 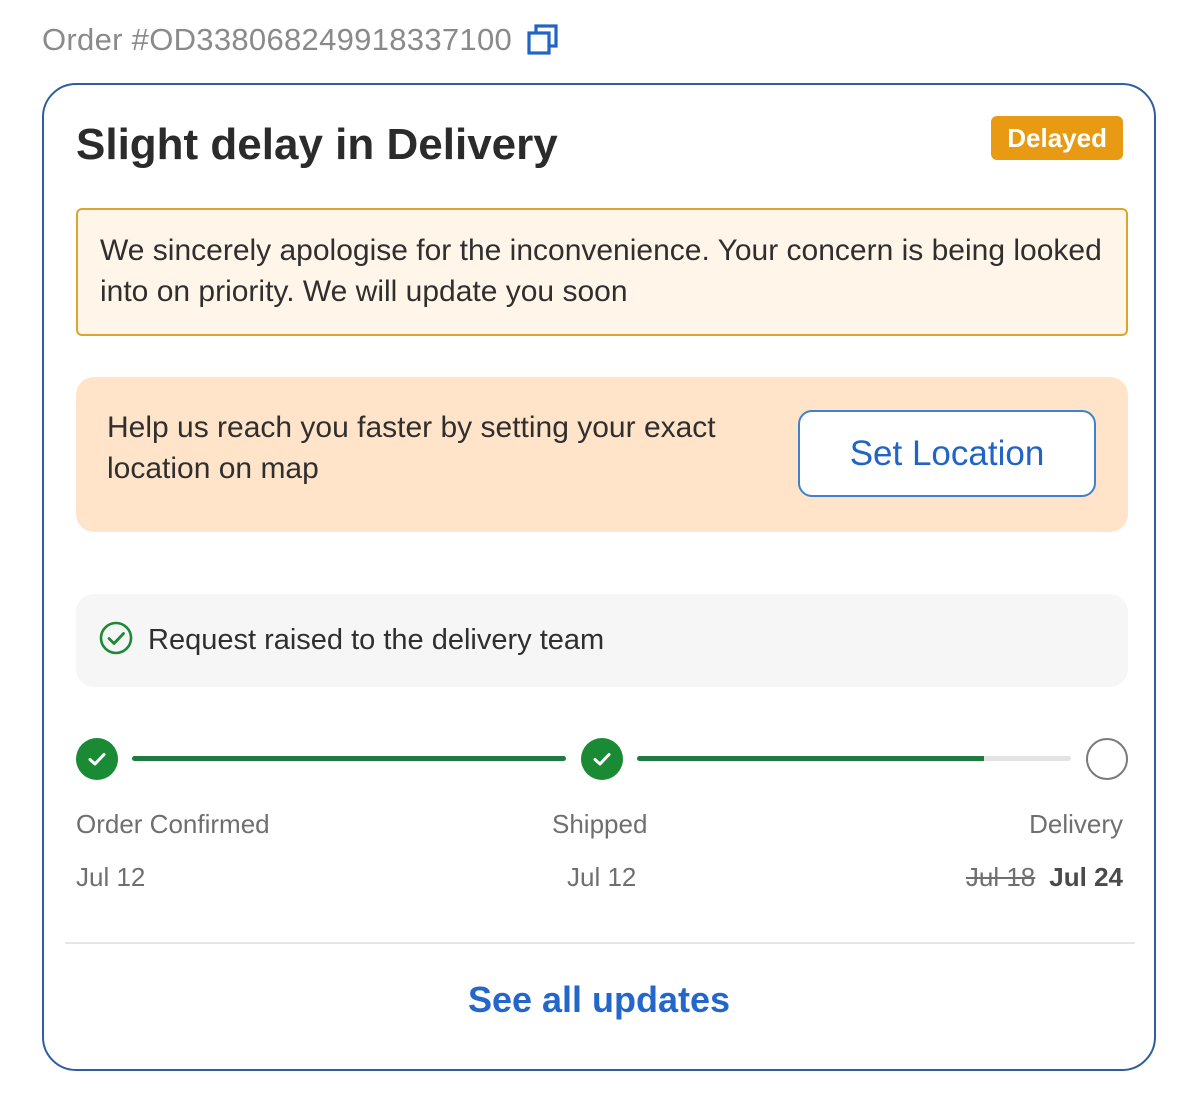 I want to click on step-label-order-confirmed: Order Confirmed, so click(x=173, y=824).